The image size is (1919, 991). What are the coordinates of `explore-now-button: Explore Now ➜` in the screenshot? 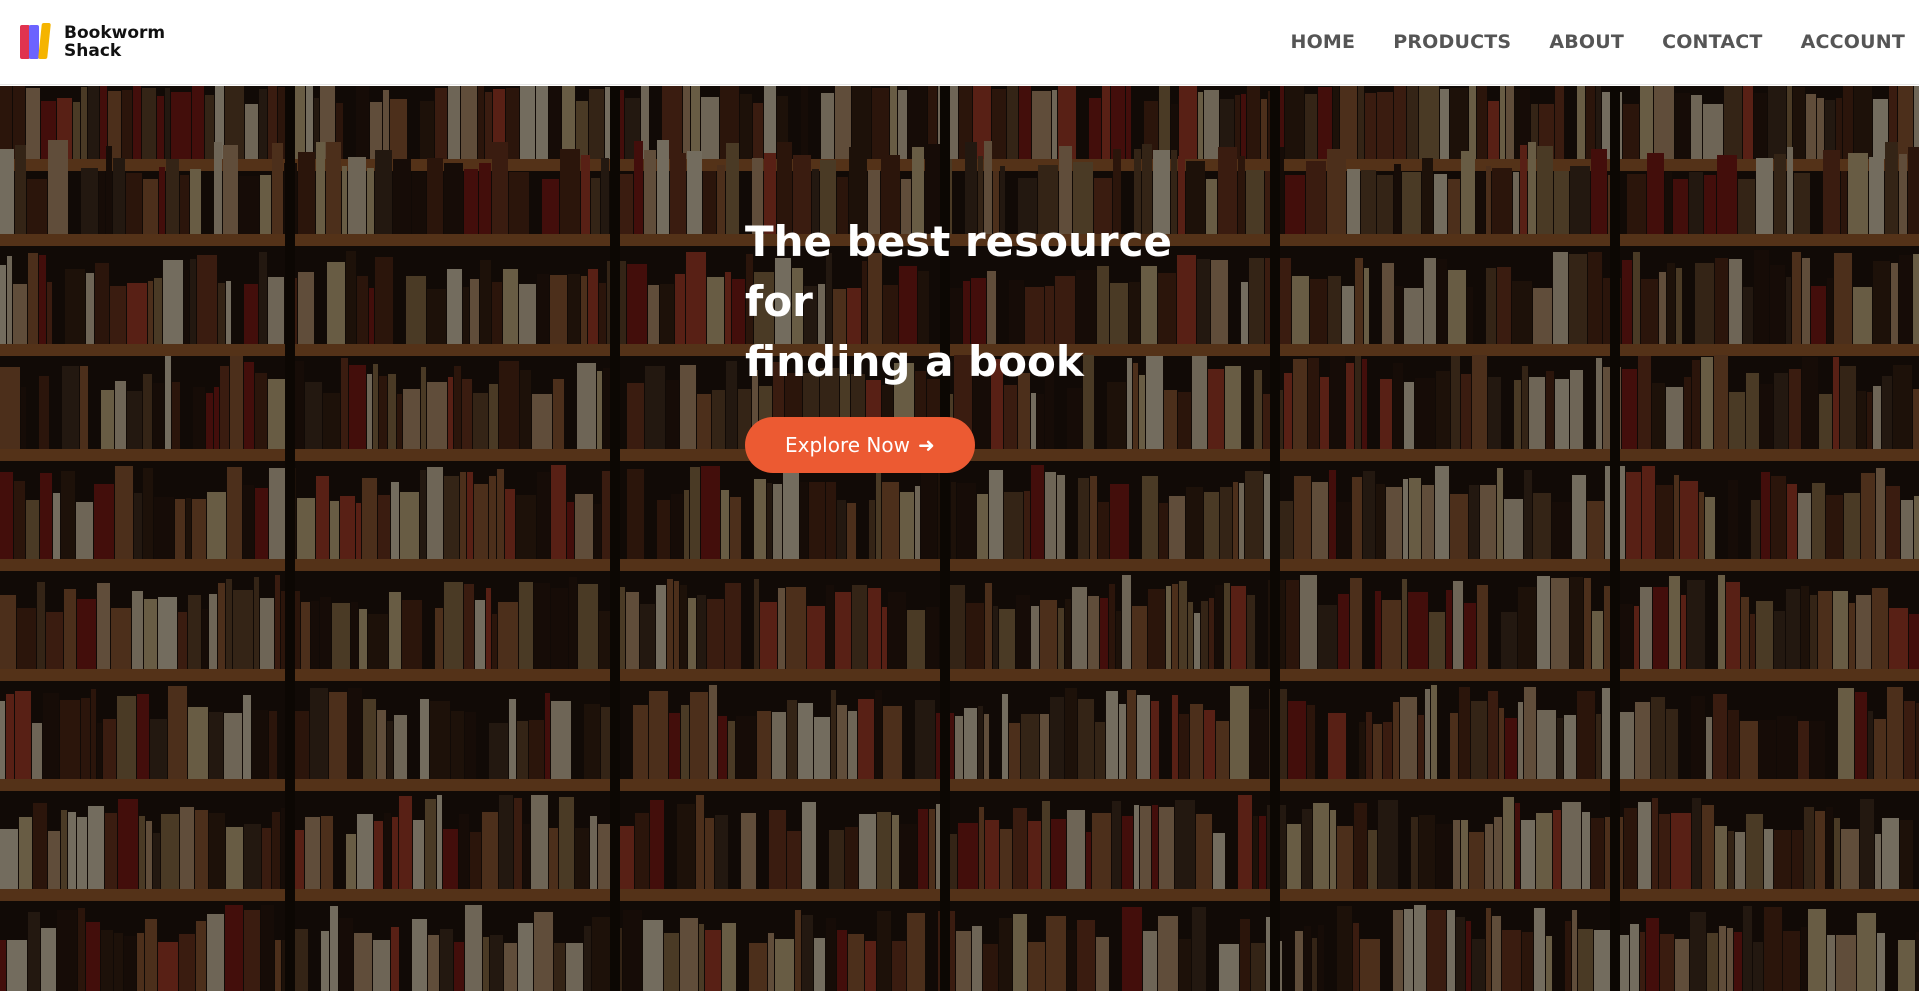 It's located at (860, 445).